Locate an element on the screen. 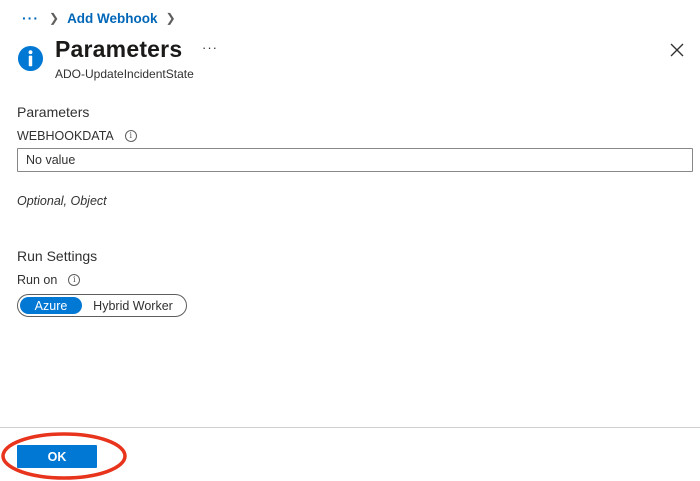  webhookdata-label-row: WEBHOOKDATA i is located at coordinates (77, 136).